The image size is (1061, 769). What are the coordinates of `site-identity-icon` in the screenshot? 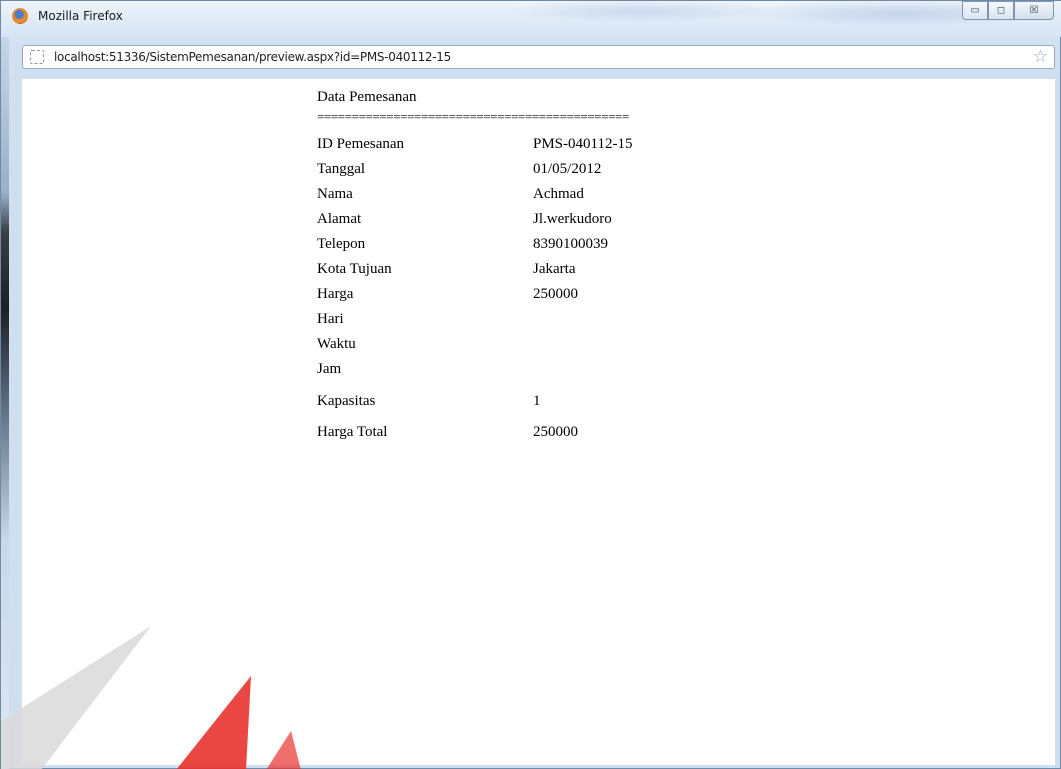 It's located at (37, 57).